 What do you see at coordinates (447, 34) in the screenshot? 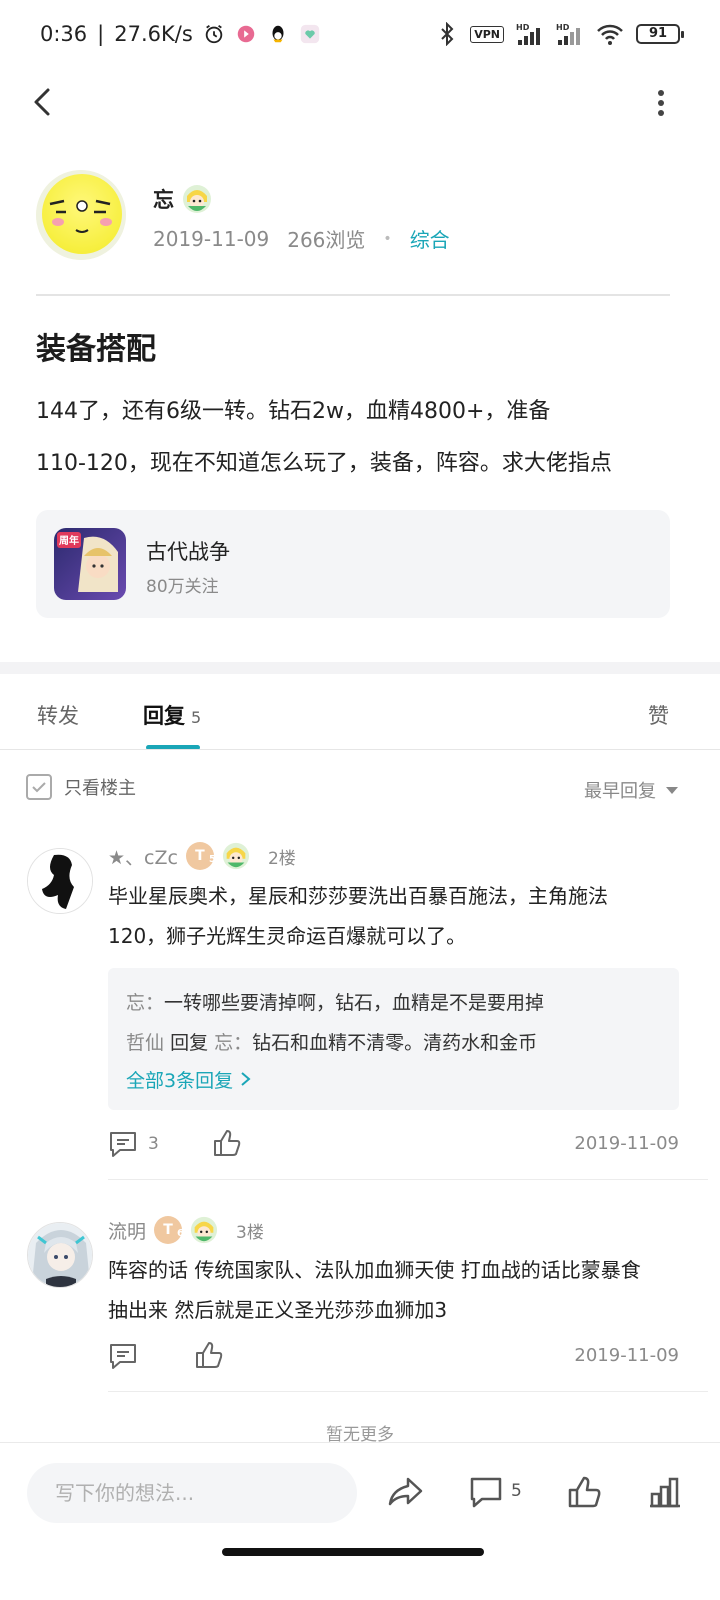
I see `bluetooth-icon` at bounding box center [447, 34].